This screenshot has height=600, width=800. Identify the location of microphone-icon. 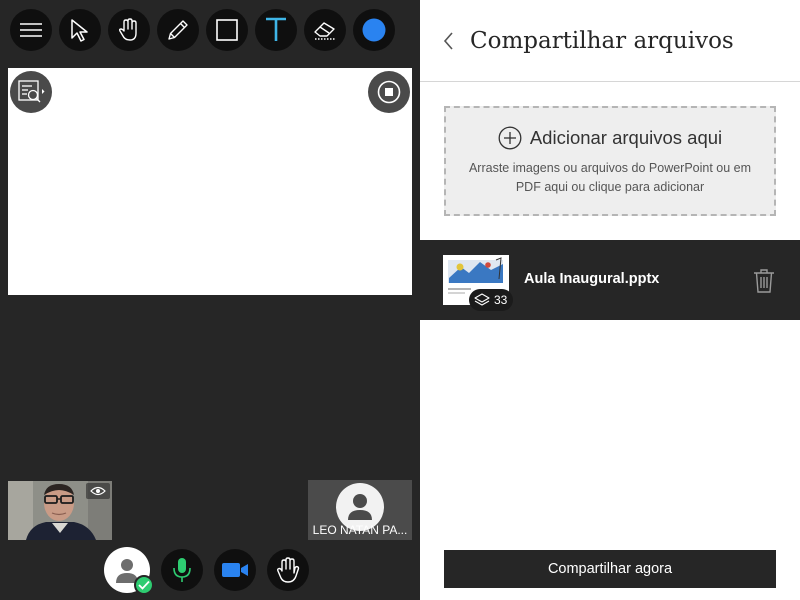
(182, 570).